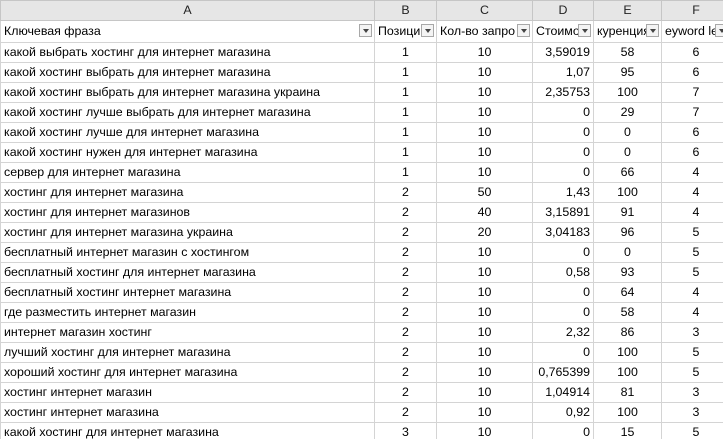  Describe the element at coordinates (627, 232) in the screenshot. I see `table-cell: 96` at that location.